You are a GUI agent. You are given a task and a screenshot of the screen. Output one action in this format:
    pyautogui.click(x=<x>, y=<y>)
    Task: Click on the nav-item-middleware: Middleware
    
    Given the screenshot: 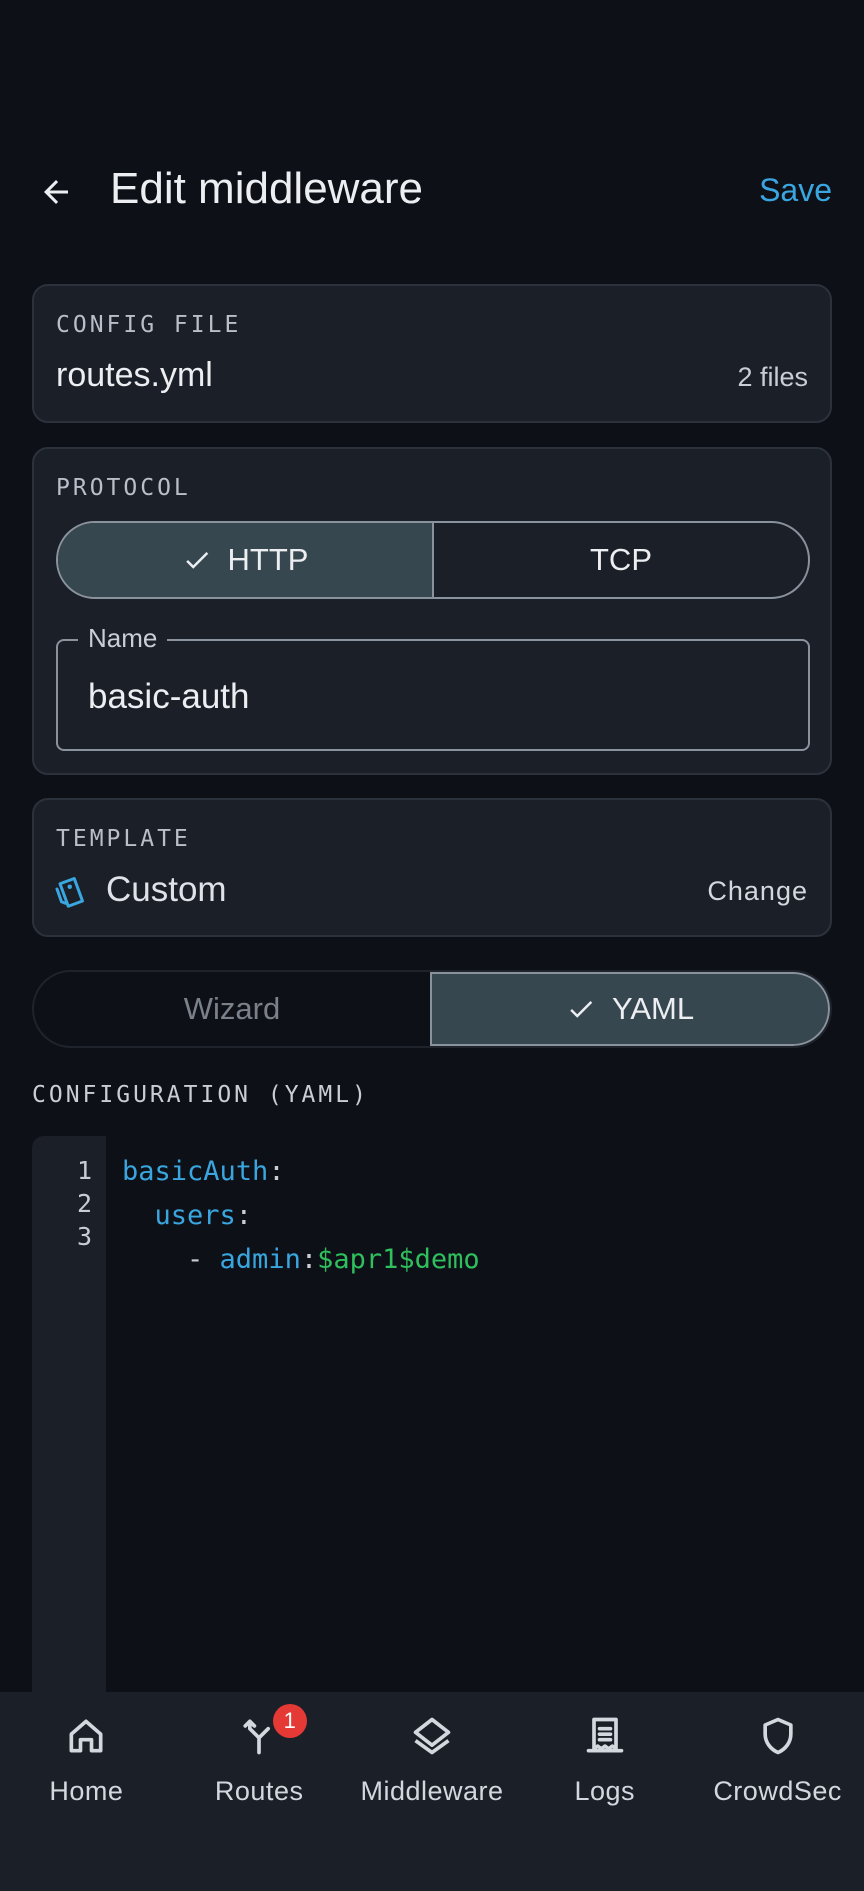 What is the action you would take?
    pyautogui.click(x=432, y=1791)
    